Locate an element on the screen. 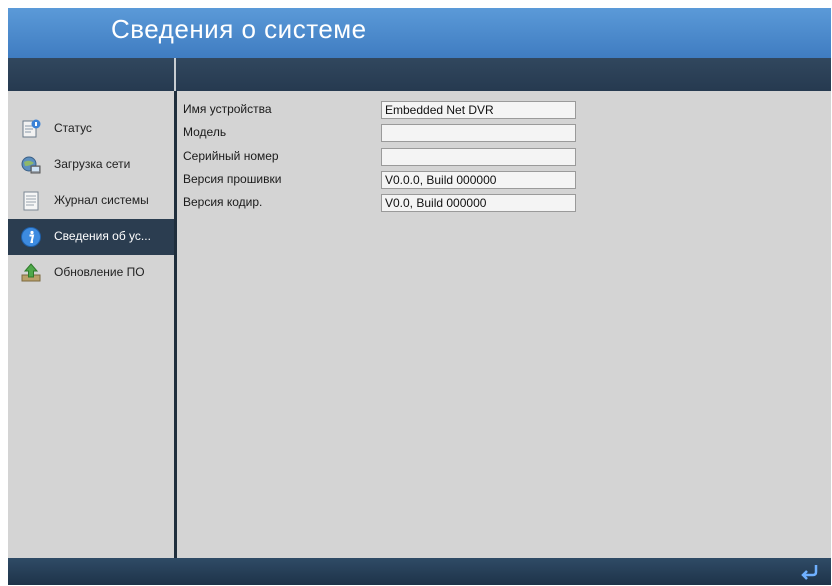  upgrade-arrow-icon is located at coordinates (31, 273).